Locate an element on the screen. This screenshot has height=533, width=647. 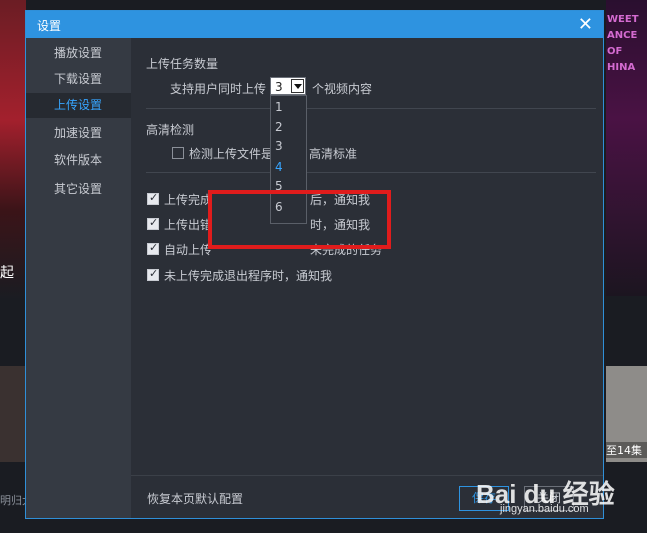
close-icon: ✕ is located at coordinates (585, 24).